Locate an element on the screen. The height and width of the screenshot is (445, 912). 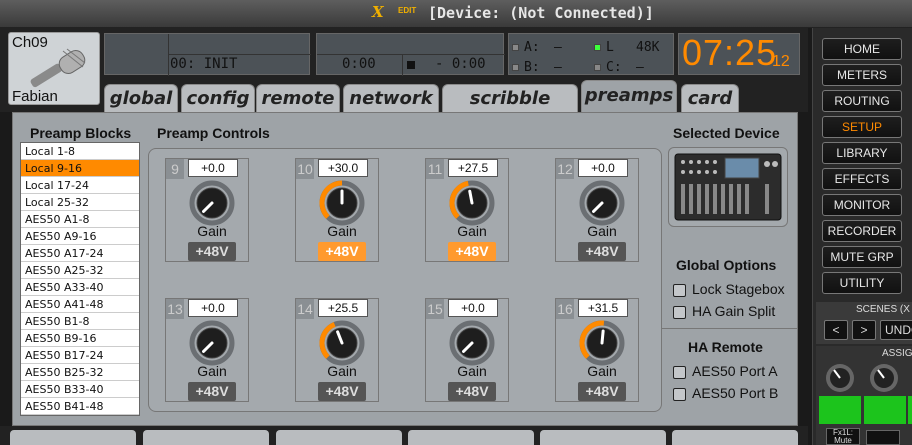
preamp-block-item: AES50 B25-32 is located at coordinates (80, 372).